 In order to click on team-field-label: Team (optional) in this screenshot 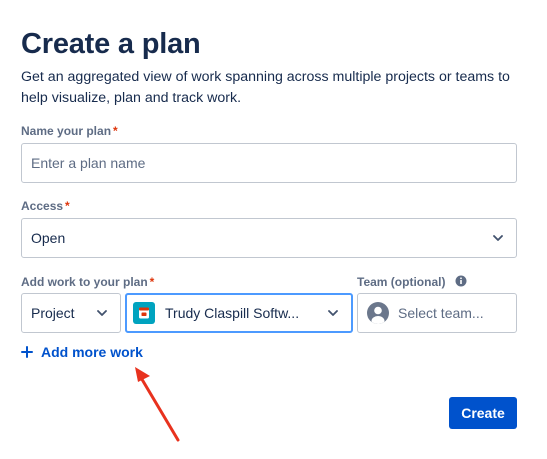, I will do `click(412, 282)`.